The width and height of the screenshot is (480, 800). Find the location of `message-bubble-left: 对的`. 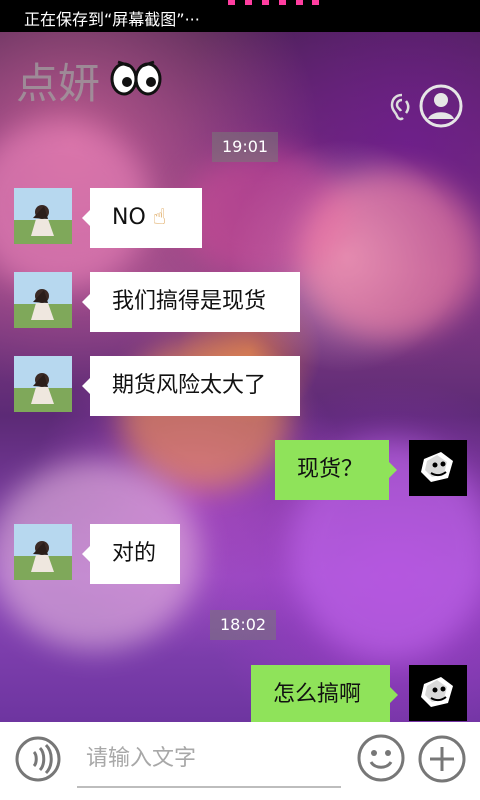

message-bubble-left: 对的 is located at coordinates (131, 554).